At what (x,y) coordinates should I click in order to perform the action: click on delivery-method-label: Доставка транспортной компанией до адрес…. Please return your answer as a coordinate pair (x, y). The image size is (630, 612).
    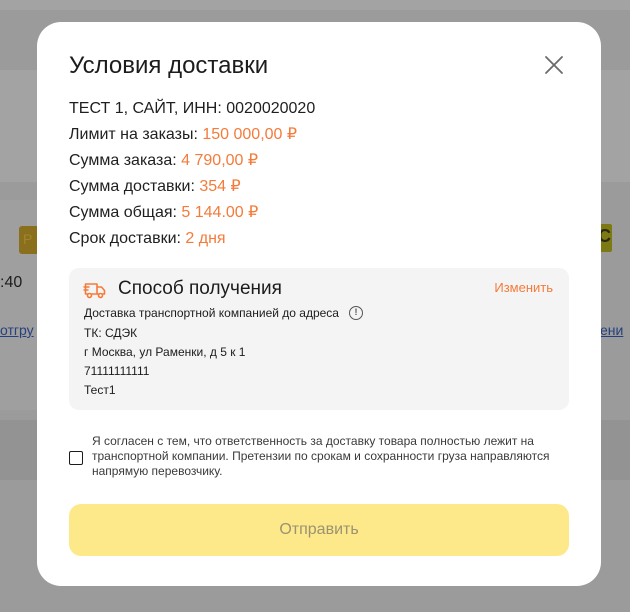
    Looking at the image, I should click on (211, 313).